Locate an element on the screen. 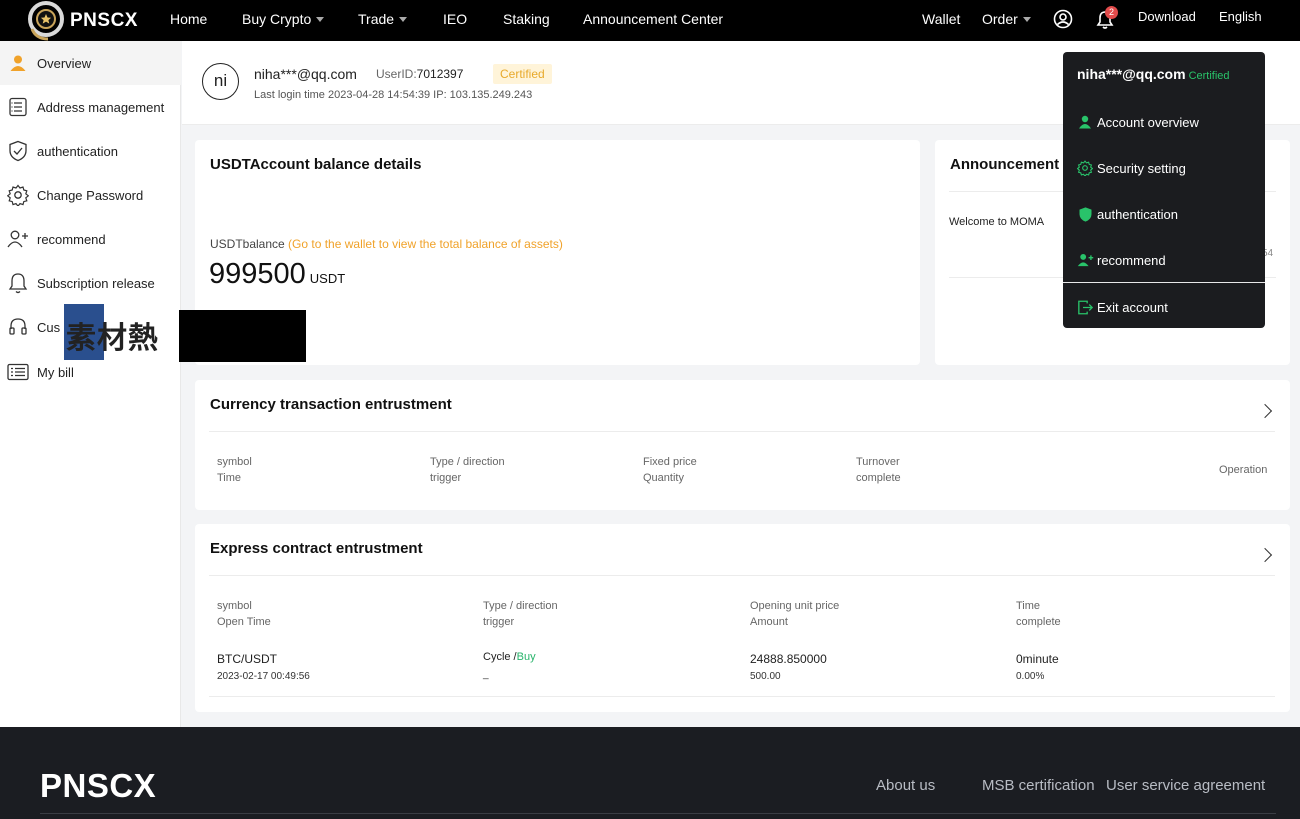 The image size is (1300, 819). balance-card-title: USDTAccount balance details is located at coordinates (316, 164).